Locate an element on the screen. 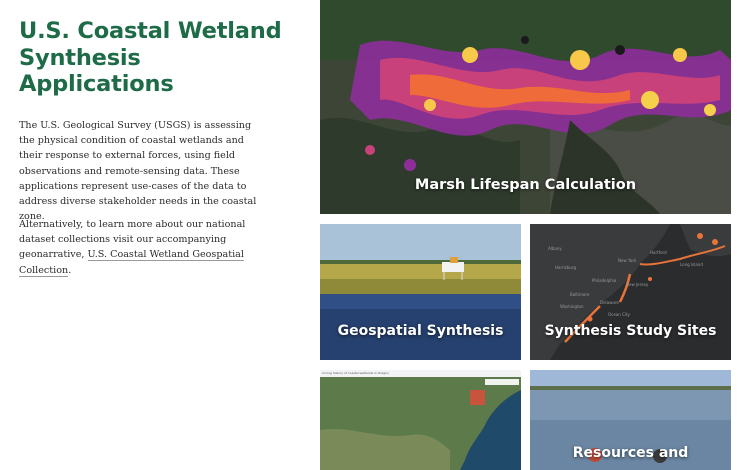 Image resolution: width=750 pixels, height=470 pixels. resources-card: Resources and is located at coordinates (630, 420).